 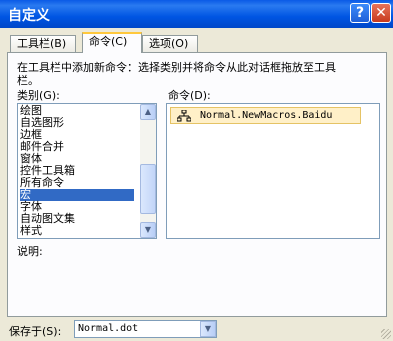 I want to click on tab-strip: 工具栏(B) 命令(C) 选项(O), so click(x=196, y=40).